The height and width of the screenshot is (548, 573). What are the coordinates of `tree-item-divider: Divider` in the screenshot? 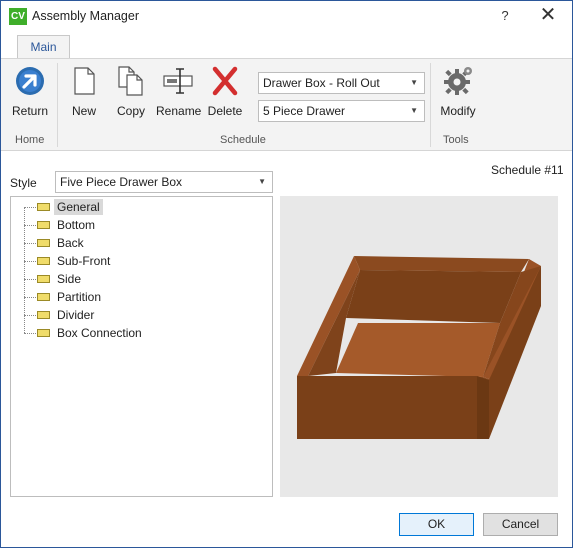 It's located at (144, 315).